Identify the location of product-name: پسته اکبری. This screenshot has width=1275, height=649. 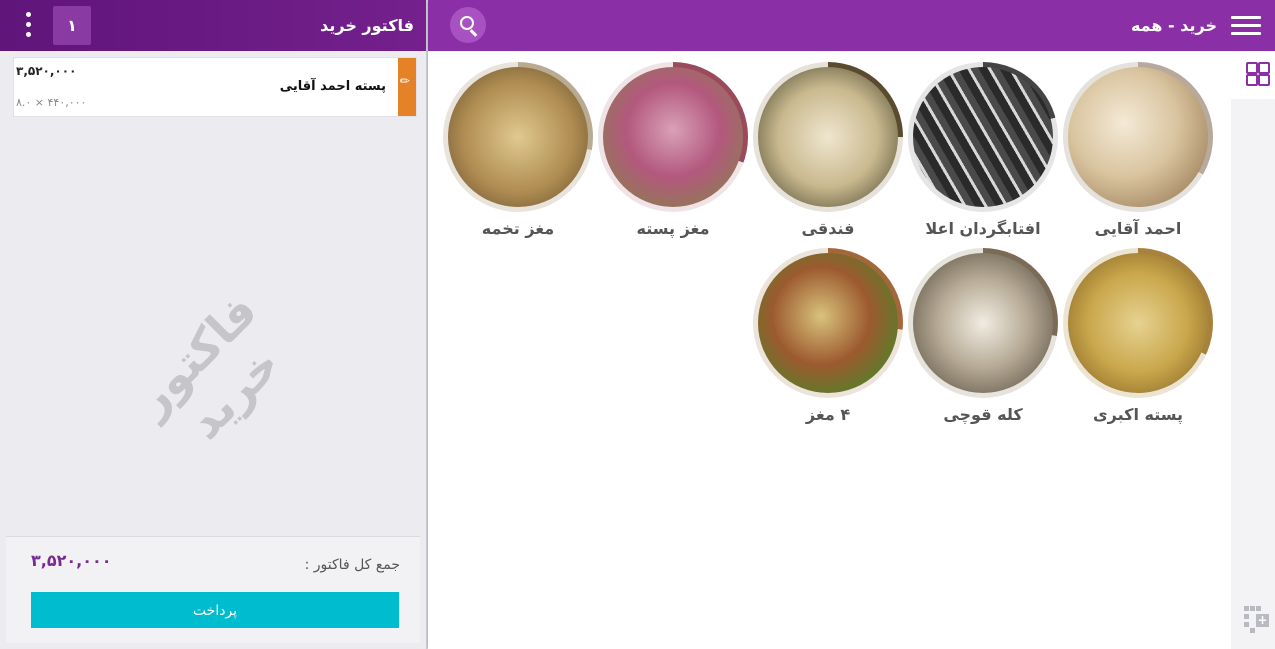
(1138, 414).